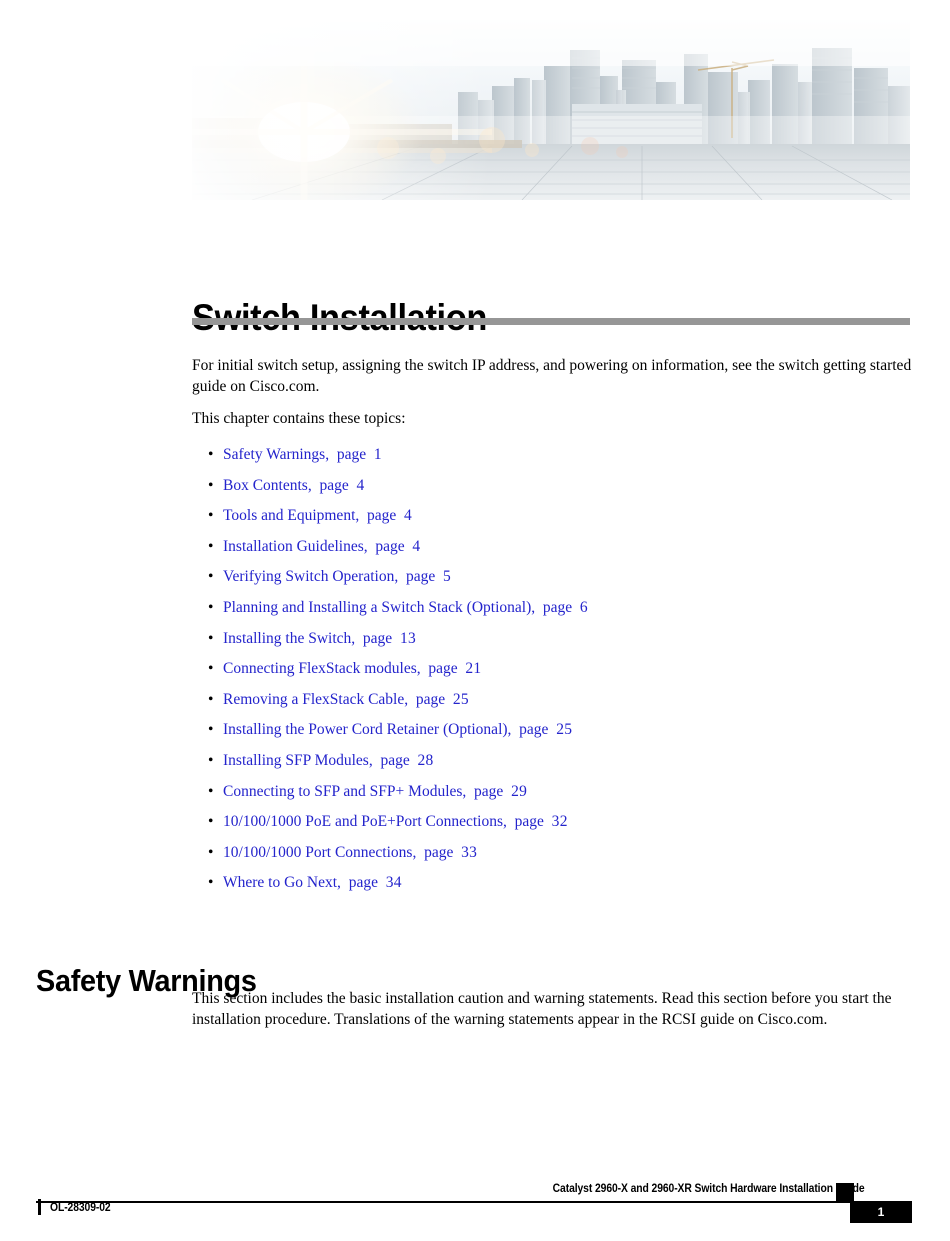 Image resolution: width=950 pixels, height=1241 pixels. I want to click on topics-lead-in: This chapter contains these topics:, so click(299, 418).